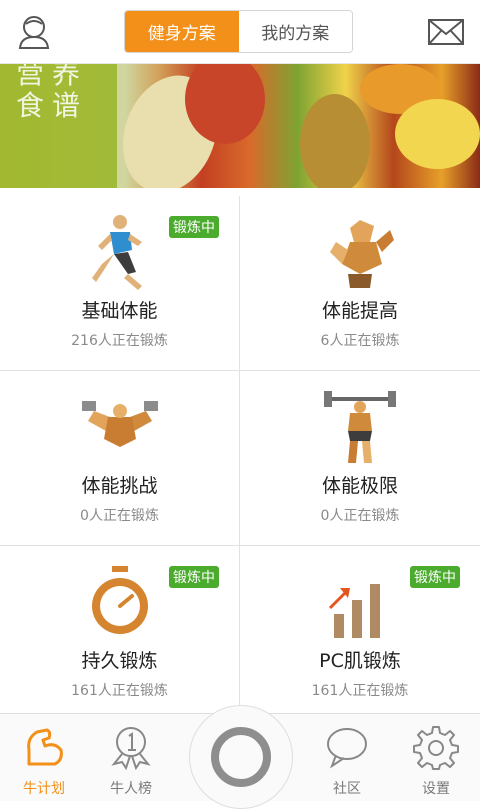 This screenshot has width=480, height=809. What do you see at coordinates (120, 427) in the screenshot?
I see `dumbbell-curl-icon` at bounding box center [120, 427].